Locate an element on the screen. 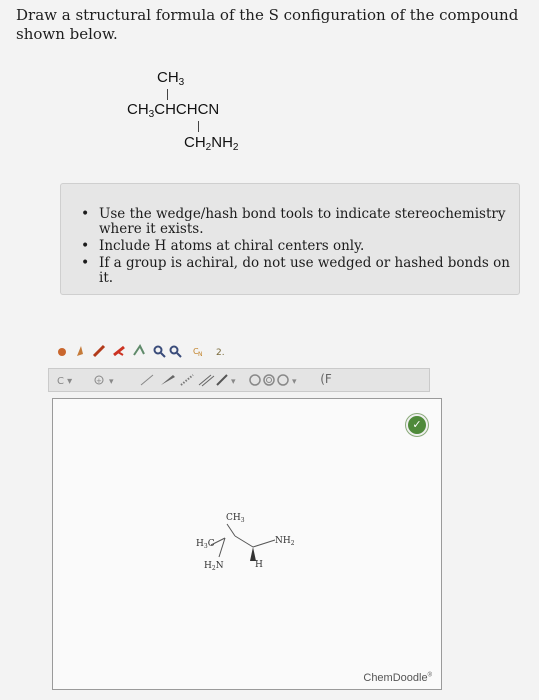 The image size is (539, 700). hash-bond-icon is located at coordinates (187, 380).